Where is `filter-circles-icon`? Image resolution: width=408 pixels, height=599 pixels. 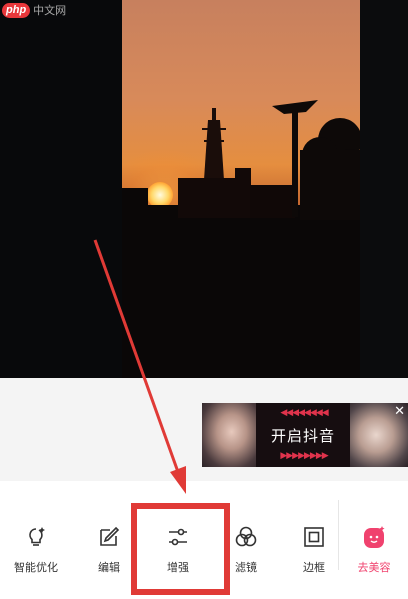
filter-circles-icon is located at coordinates (246, 536).